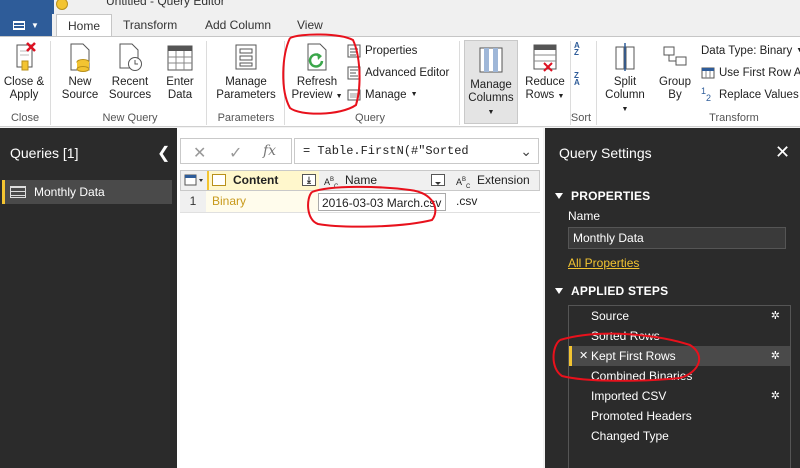  What do you see at coordinates (193, 201) in the screenshot?
I see `row-number: 1` at bounding box center [193, 201].